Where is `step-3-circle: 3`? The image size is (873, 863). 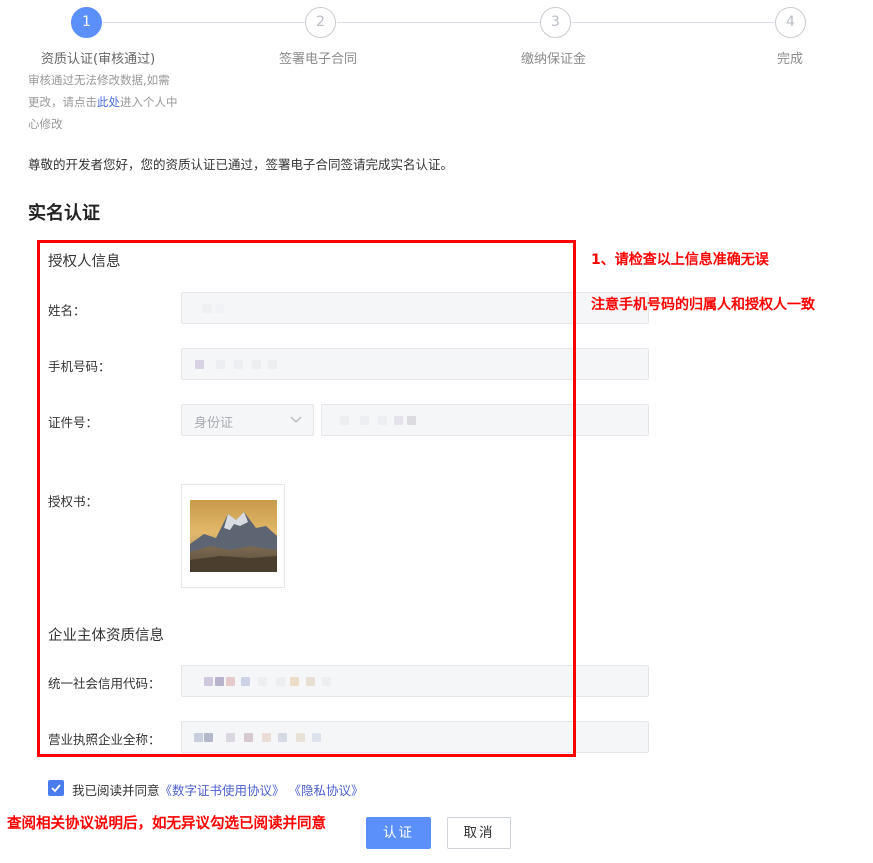 step-3-circle: 3 is located at coordinates (555, 22).